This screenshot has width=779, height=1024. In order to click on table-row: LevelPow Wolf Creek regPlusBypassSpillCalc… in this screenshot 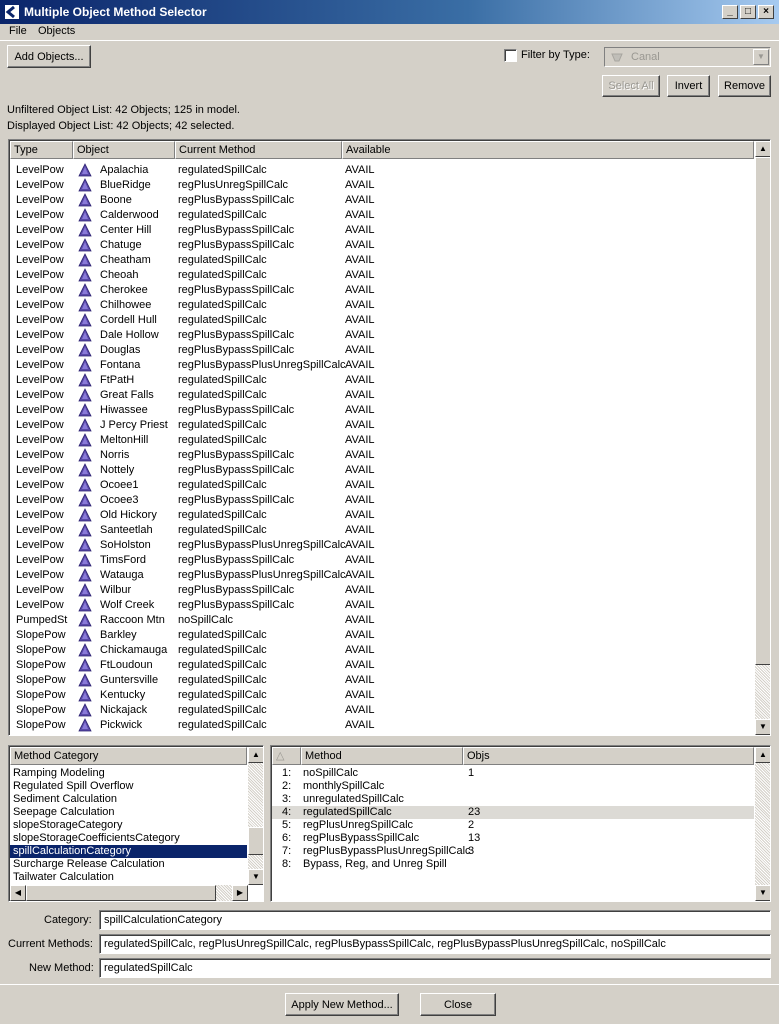, I will do `click(382, 605)`.